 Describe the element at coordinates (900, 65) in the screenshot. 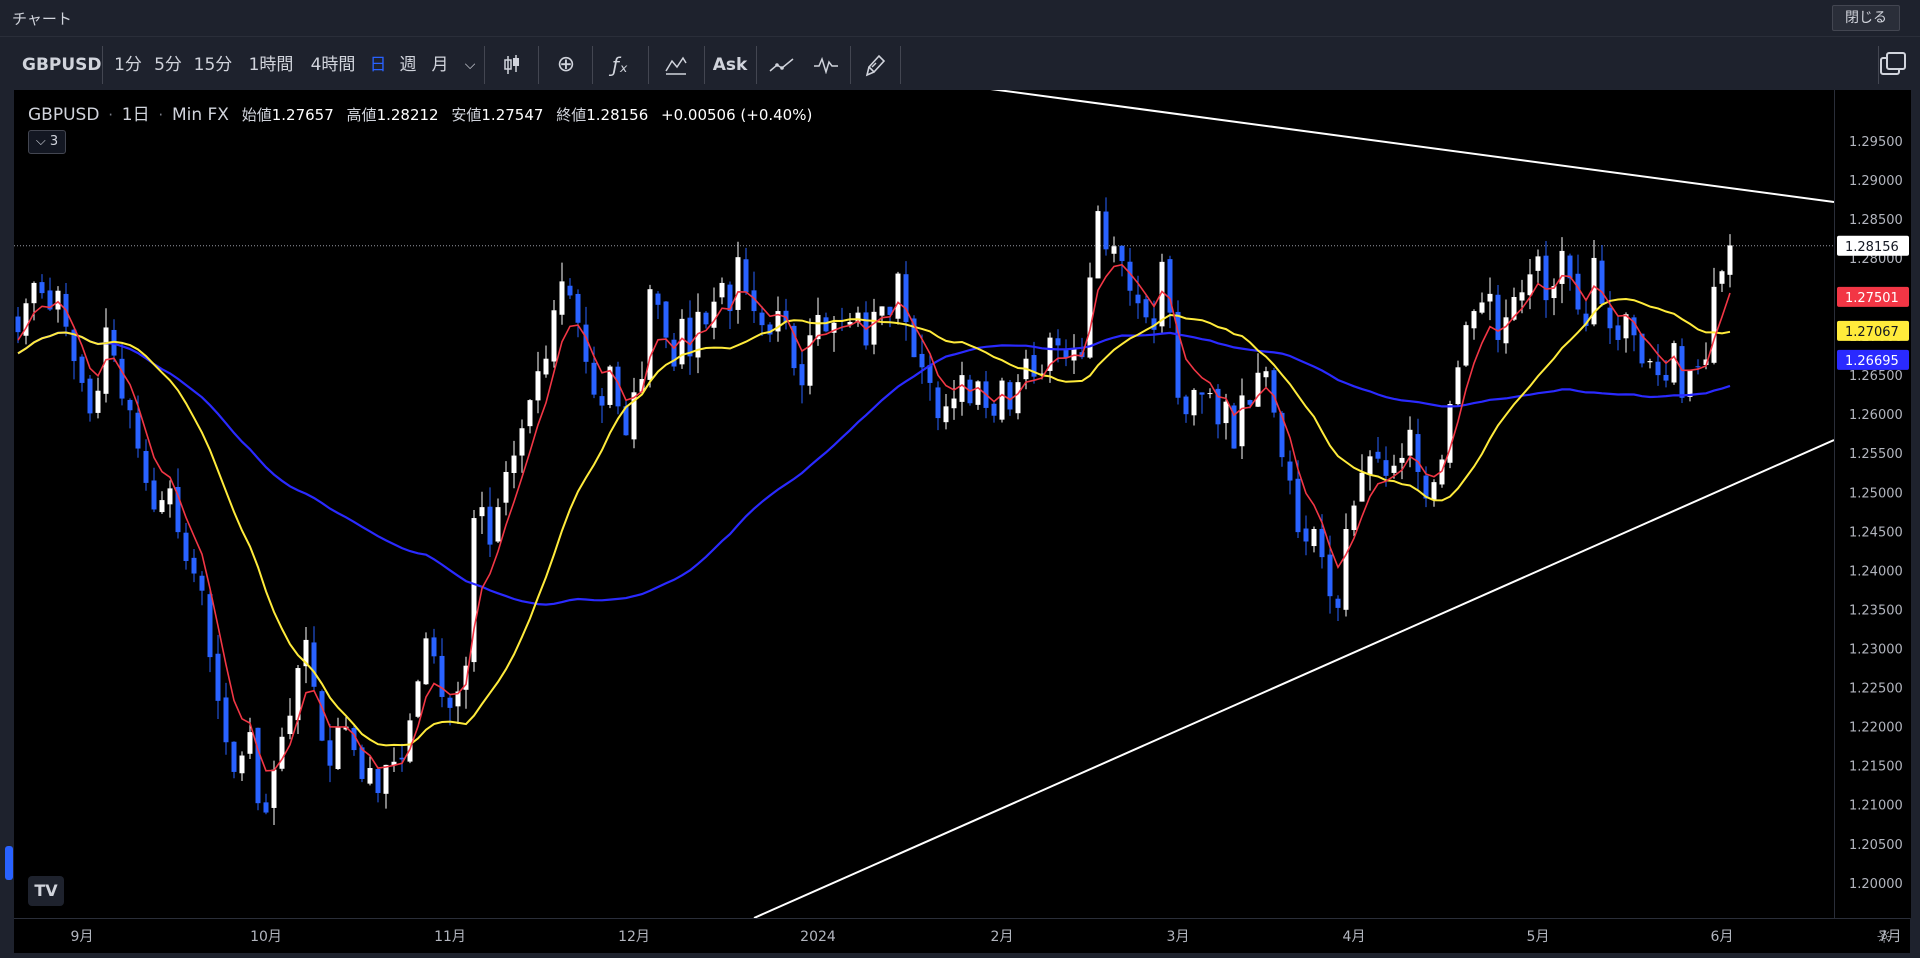

I see `toolbar-divider` at that location.